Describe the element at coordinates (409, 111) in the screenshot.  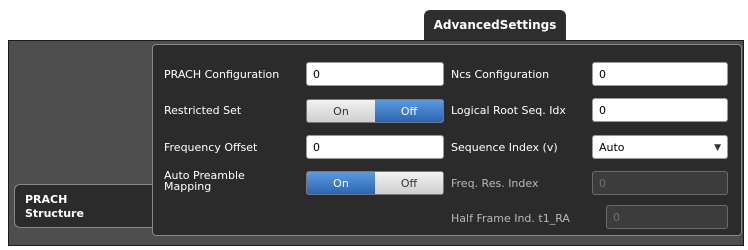
I see `restricted-set-off-option: Off` at that location.